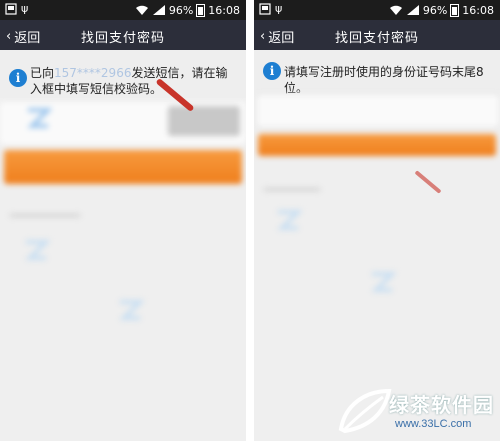 Image resolution: width=500 pixels, height=441 pixels. I want to click on get-code-button, so click(204, 121).